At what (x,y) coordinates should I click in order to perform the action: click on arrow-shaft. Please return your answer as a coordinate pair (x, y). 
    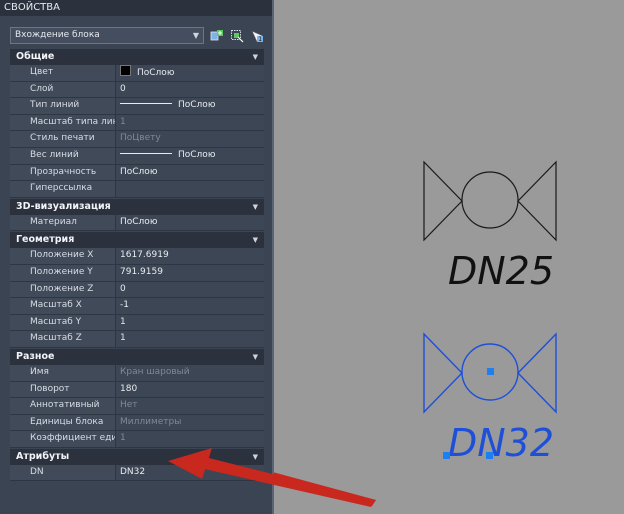
    Looking at the image, I should click on (288, 482).